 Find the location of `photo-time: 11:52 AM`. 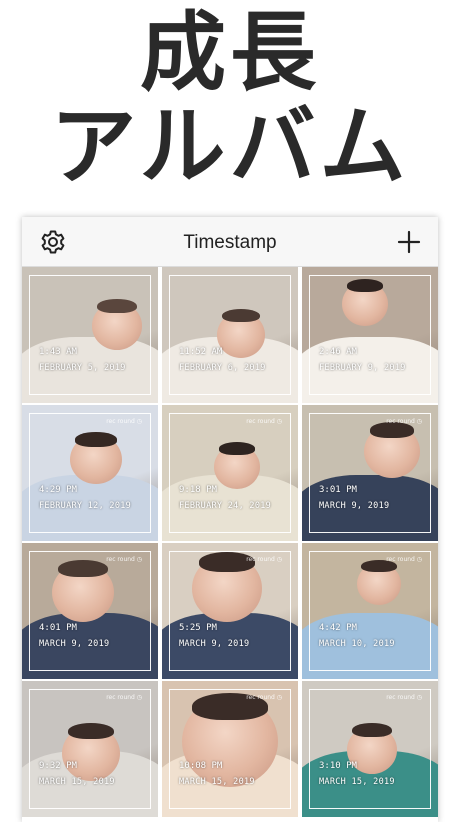

photo-time: 11:52 AM is located at coordinates (201, 352).